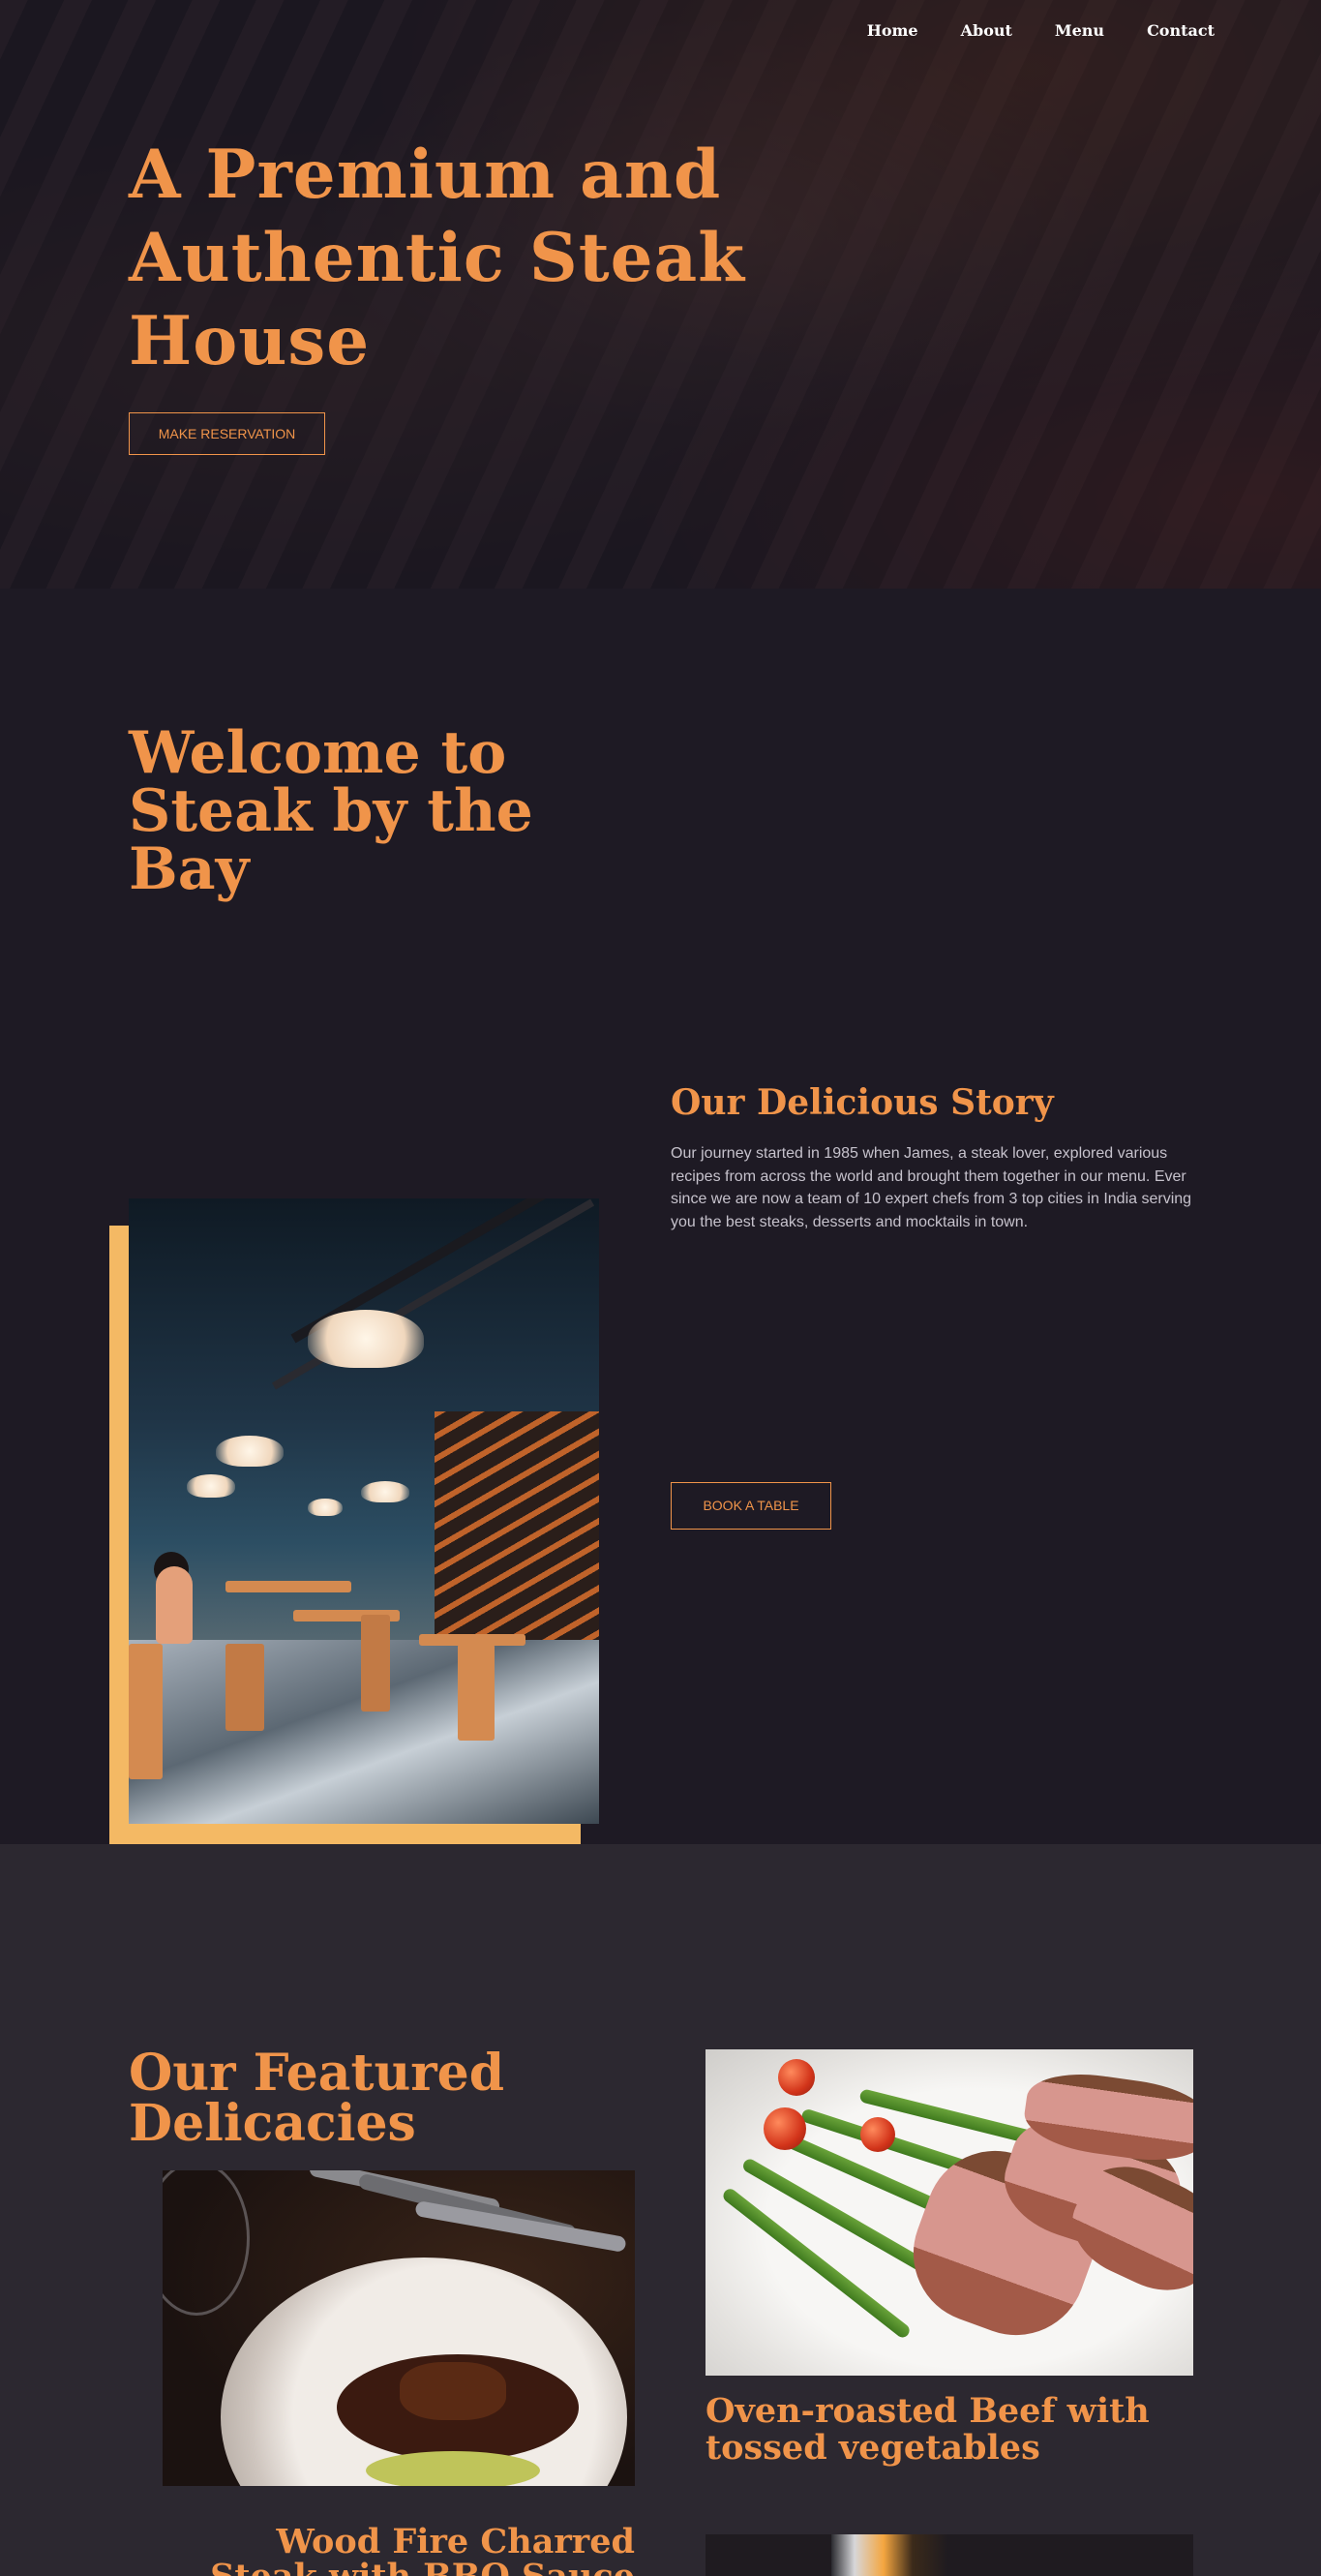  I want to click on plate, so click(424, 2372).